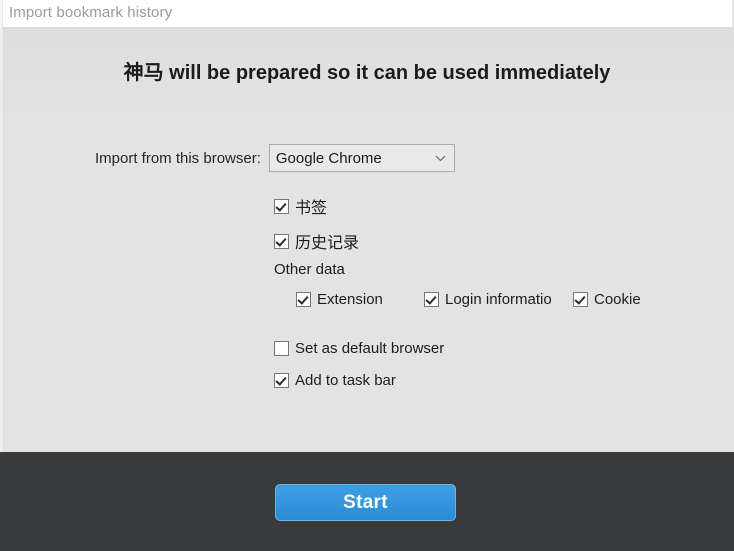 The height and width of the screenshot is (551, 734). Describe the element at coordinates (281, 206) in the screenshot. I see `bookmarks-checkbox` at that location.